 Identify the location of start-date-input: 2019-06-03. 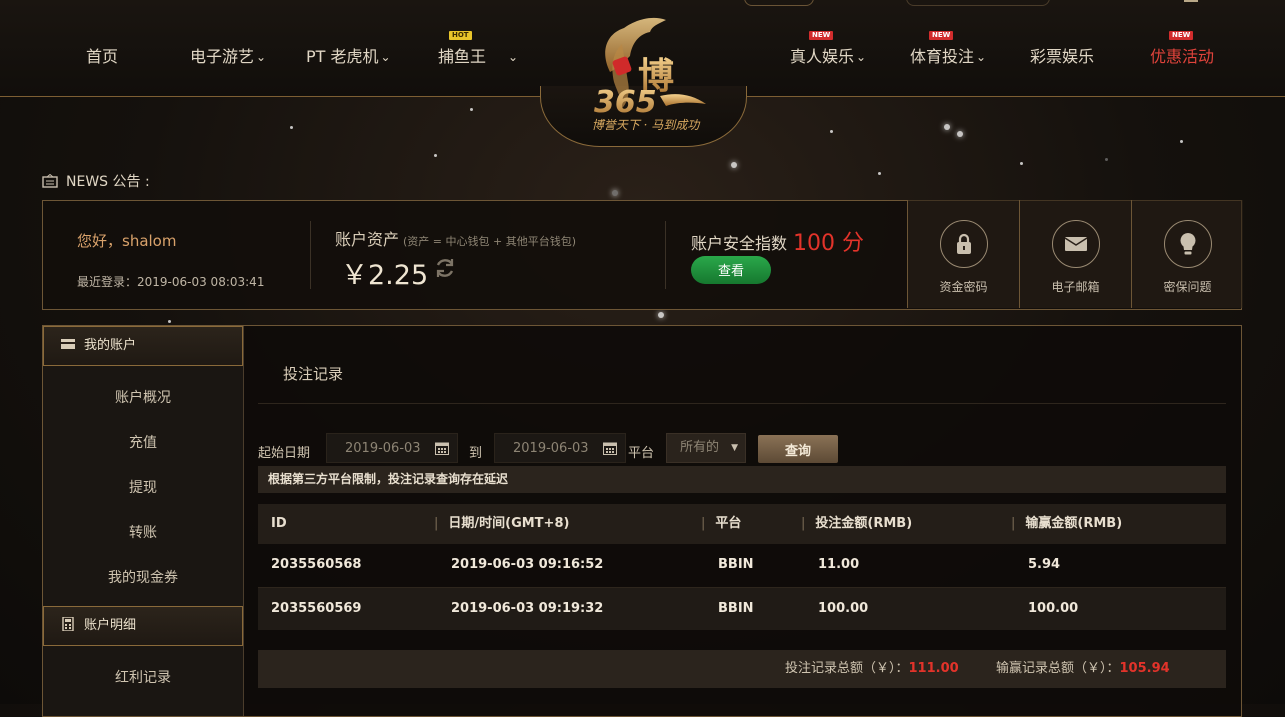
(392, 448).